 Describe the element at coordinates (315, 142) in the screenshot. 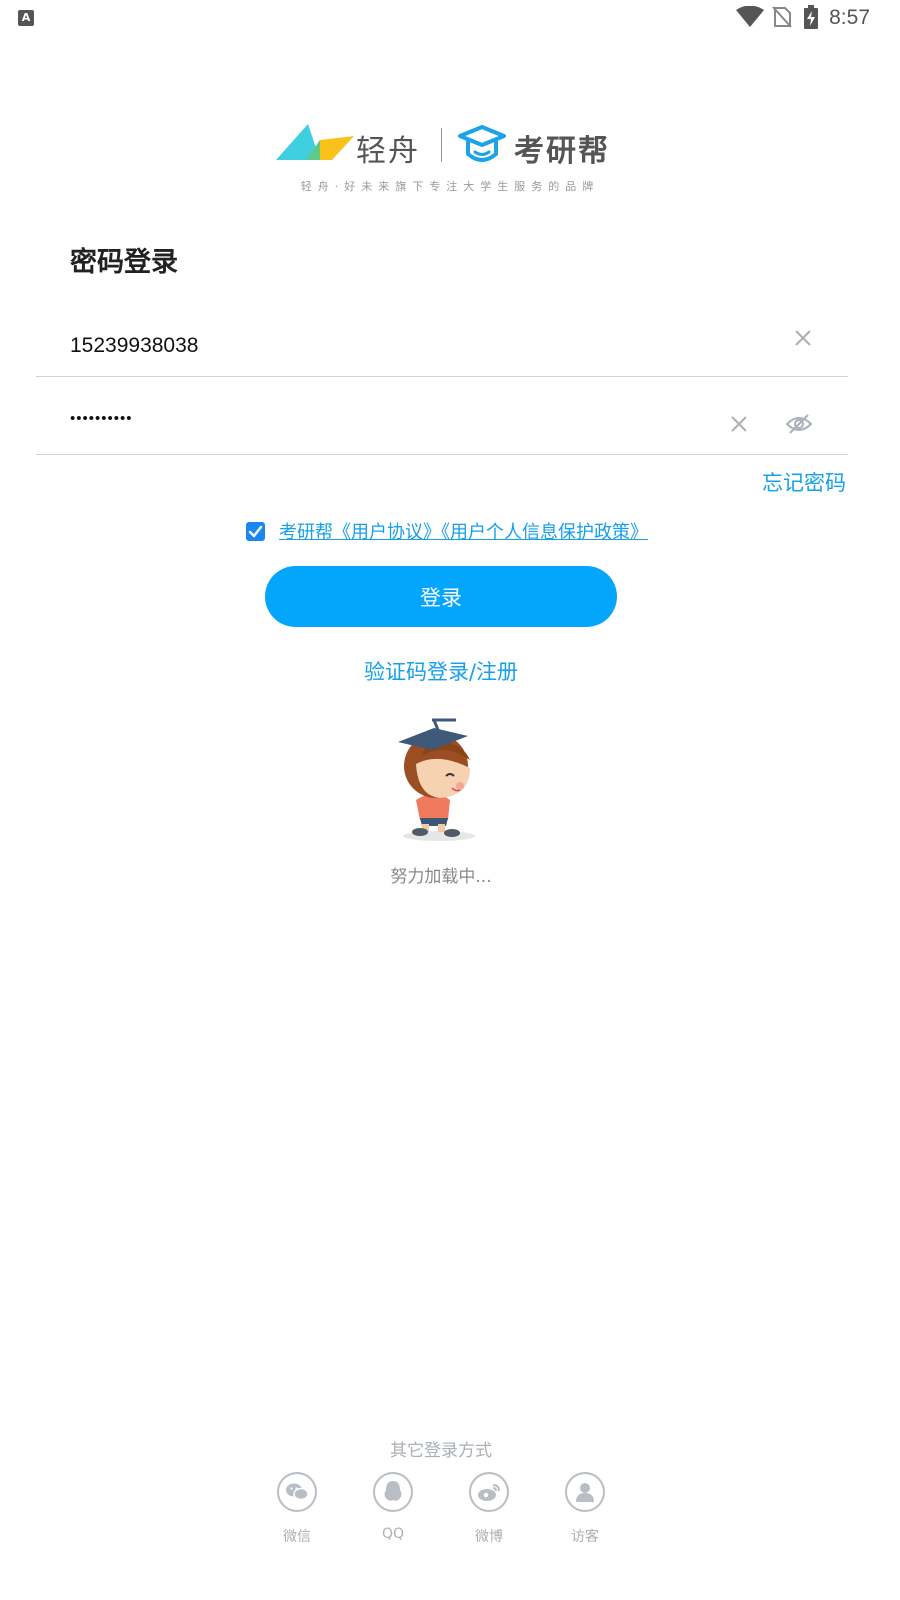

I see `qingzhou-logo-icon` at that location.